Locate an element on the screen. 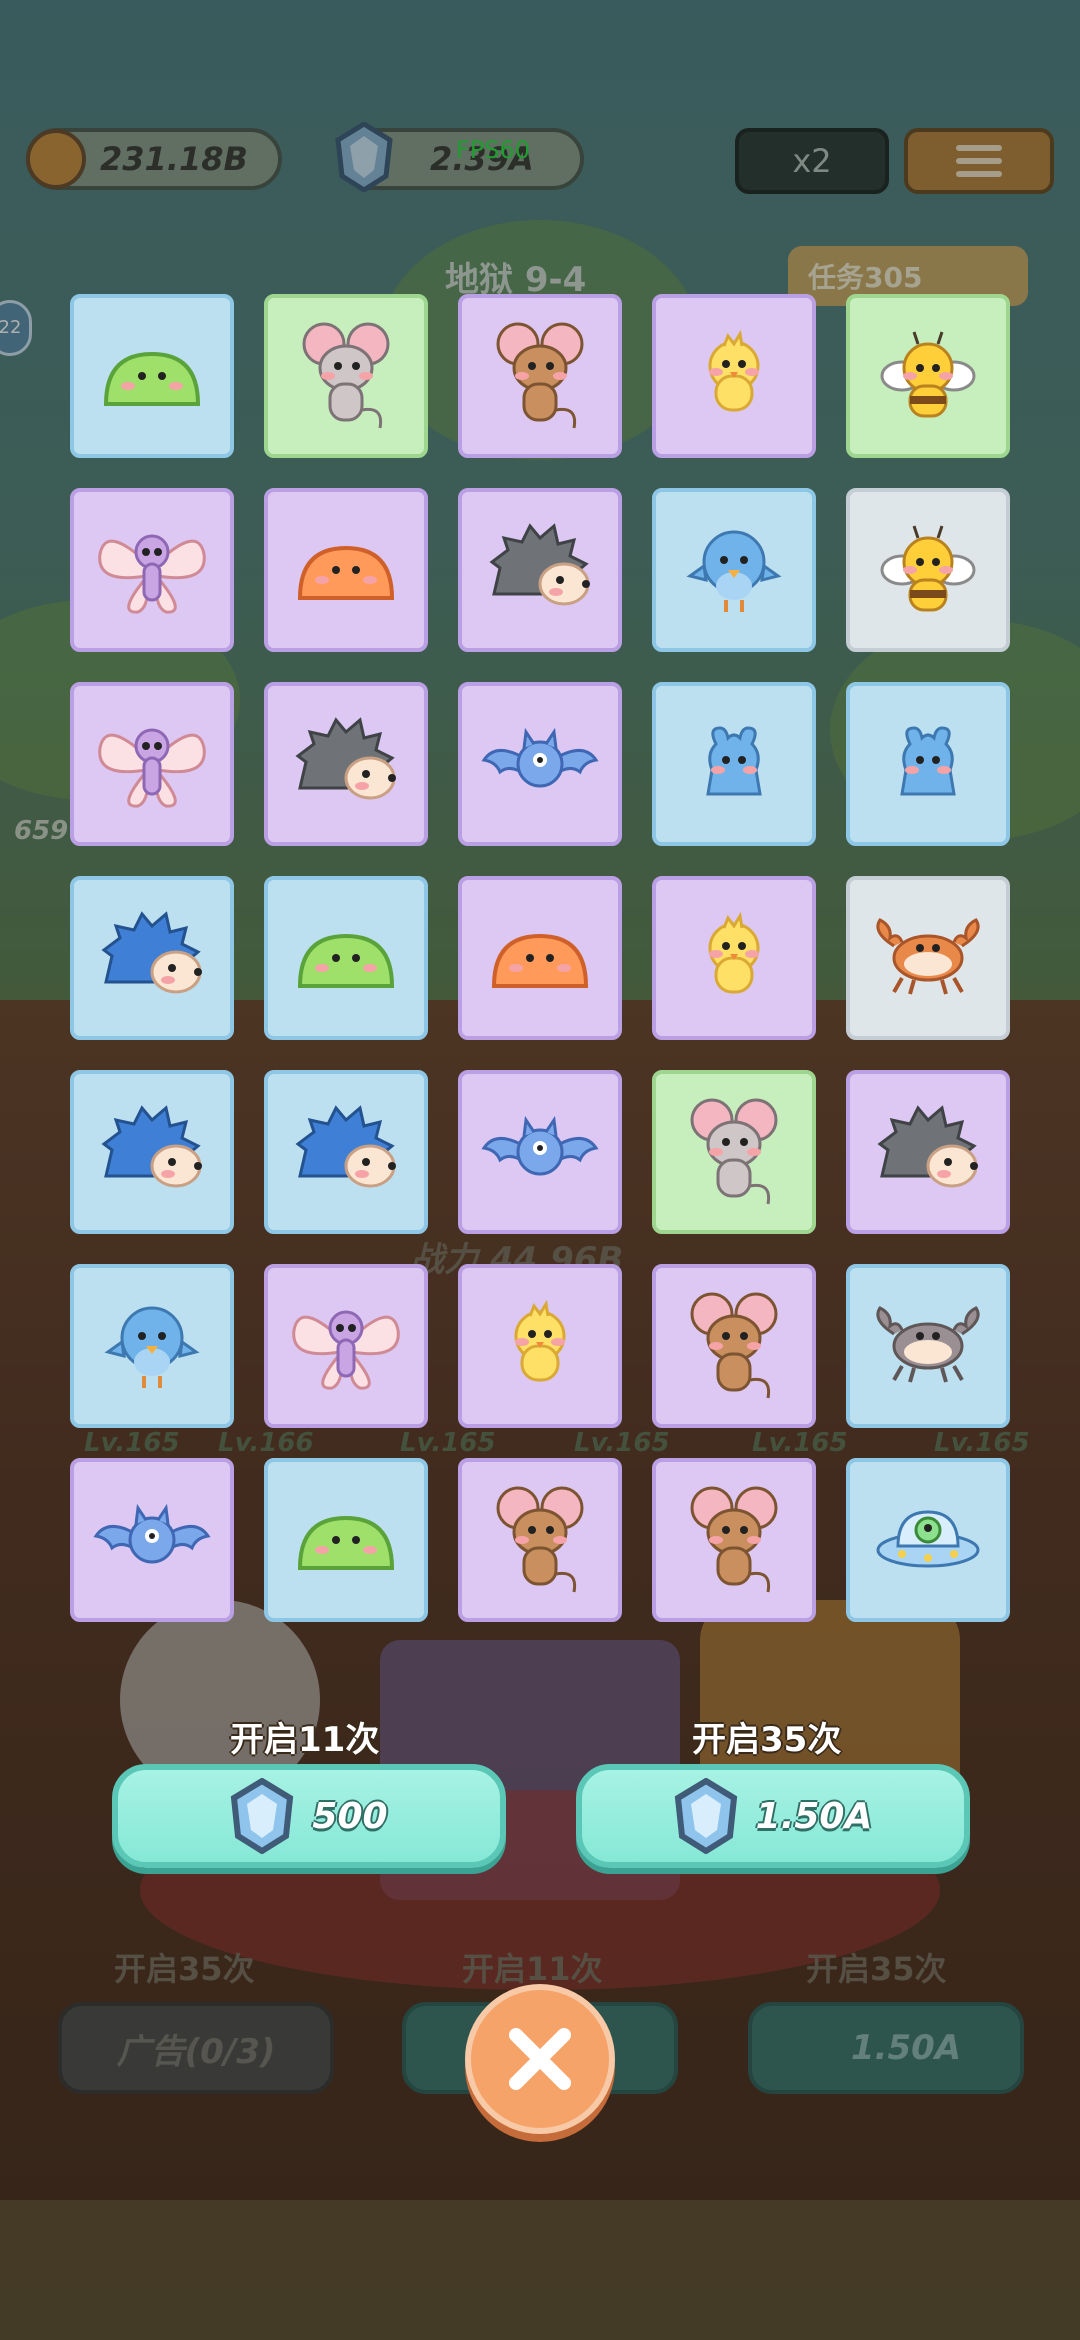 Image resolution: width=1080 pixels, height=2340 pixels. crab-gray-icon is located at coordinates (928, 1344).